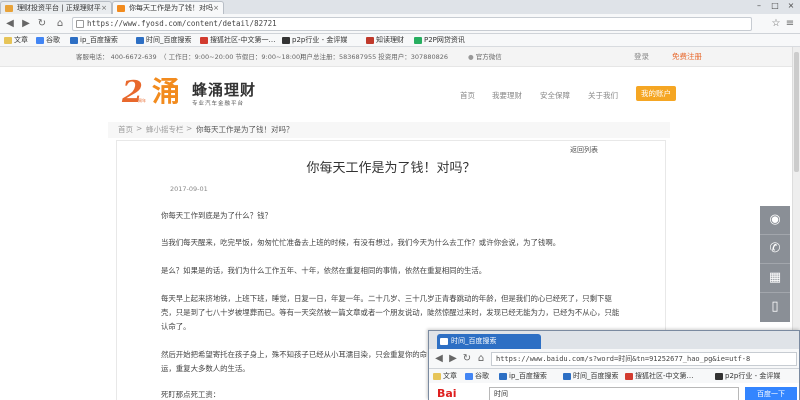 The height and width of the screenshot is (400, 800). Describe the element at coordinates (467, 95) in the screenshot. I see `nav-home: 首页` at that location.